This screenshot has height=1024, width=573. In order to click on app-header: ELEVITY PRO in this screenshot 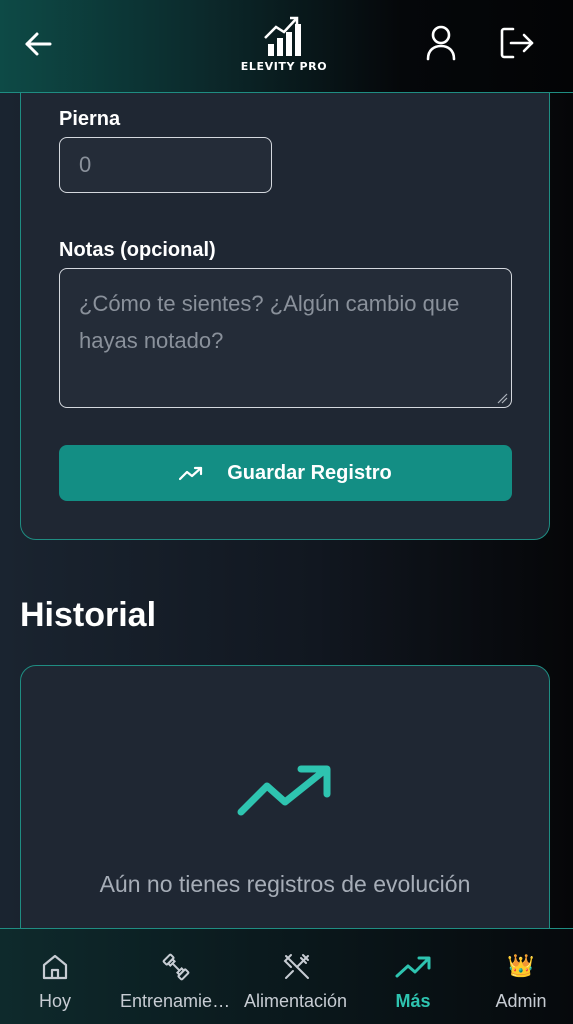, I will do `click(286, 46)`.